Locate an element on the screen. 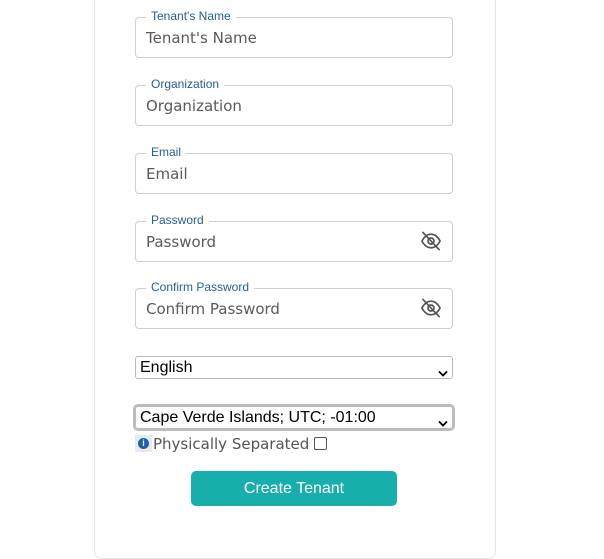 The height and width of the screenshot is (559, 604). email-input is located at coordinates (279, 173).